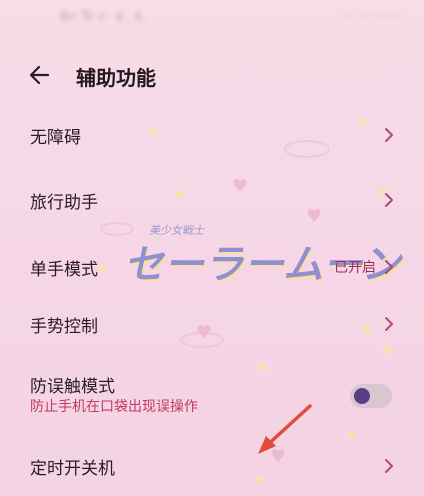  I want to click on menu-item-label: 防误触模式, so click(72, 387).